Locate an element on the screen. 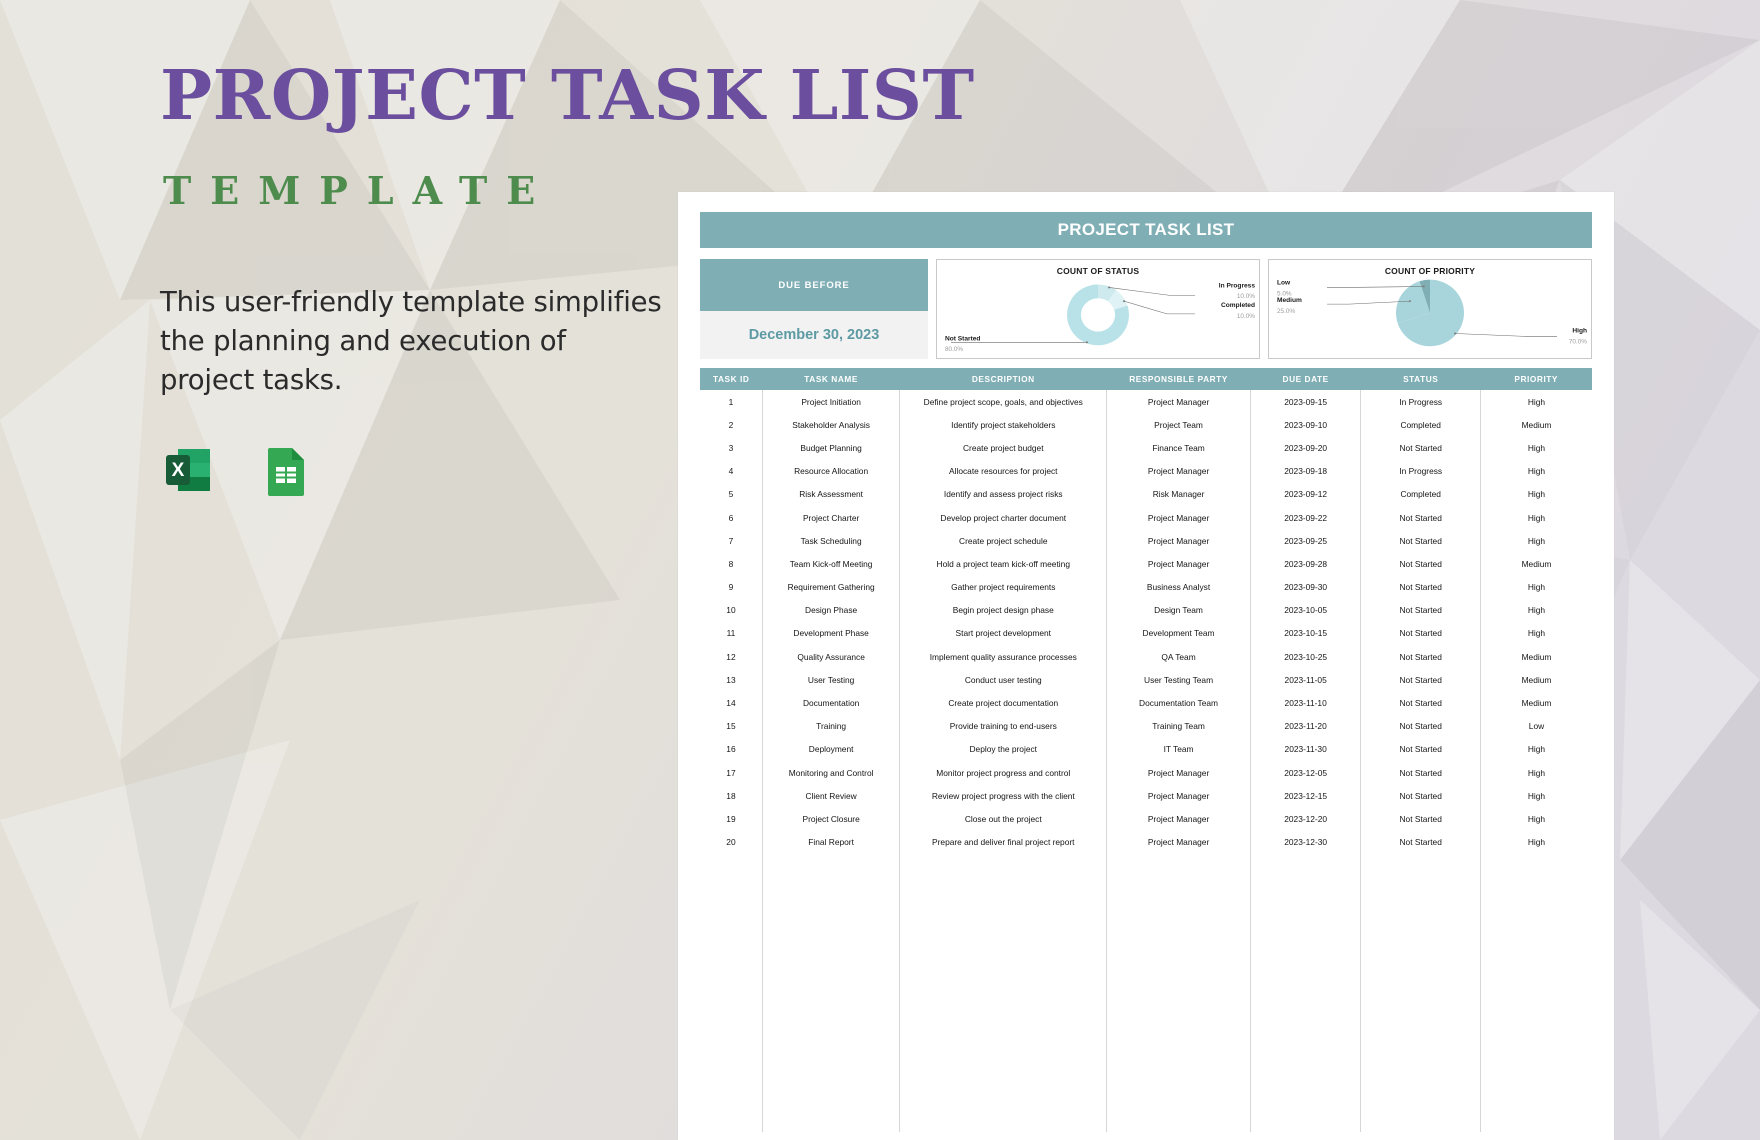 The image size is (1760, 1140). cell-description: Allocate resources for project is located at coordinates (1003, 471).